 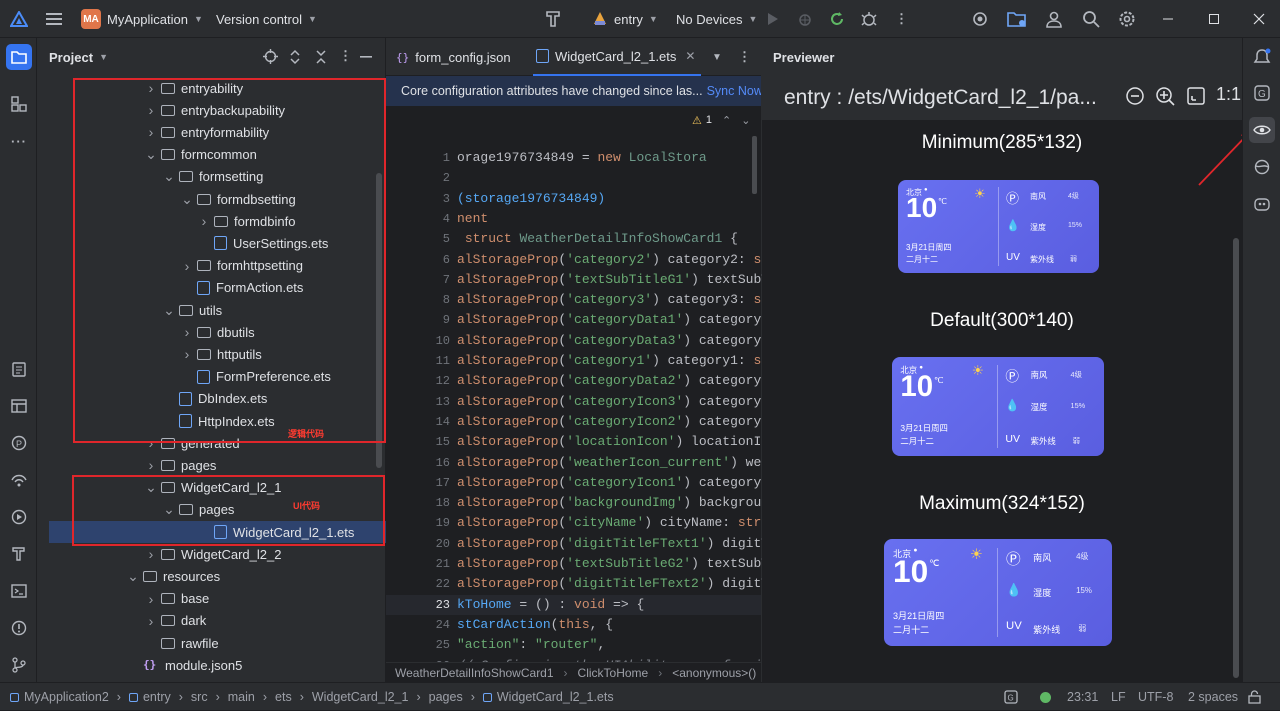 I want to click on device-manager-icon, so click(x=980, y=19).